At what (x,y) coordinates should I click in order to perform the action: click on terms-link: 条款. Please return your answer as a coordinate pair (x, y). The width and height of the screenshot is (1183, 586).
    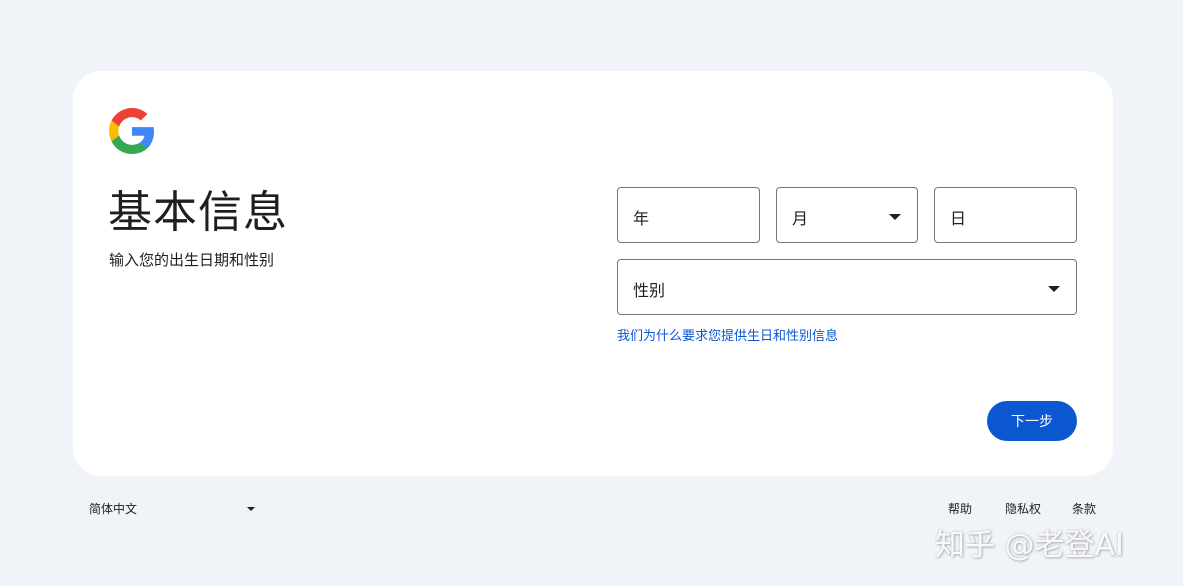
    Looking at the image, I should click on (1084, 508).